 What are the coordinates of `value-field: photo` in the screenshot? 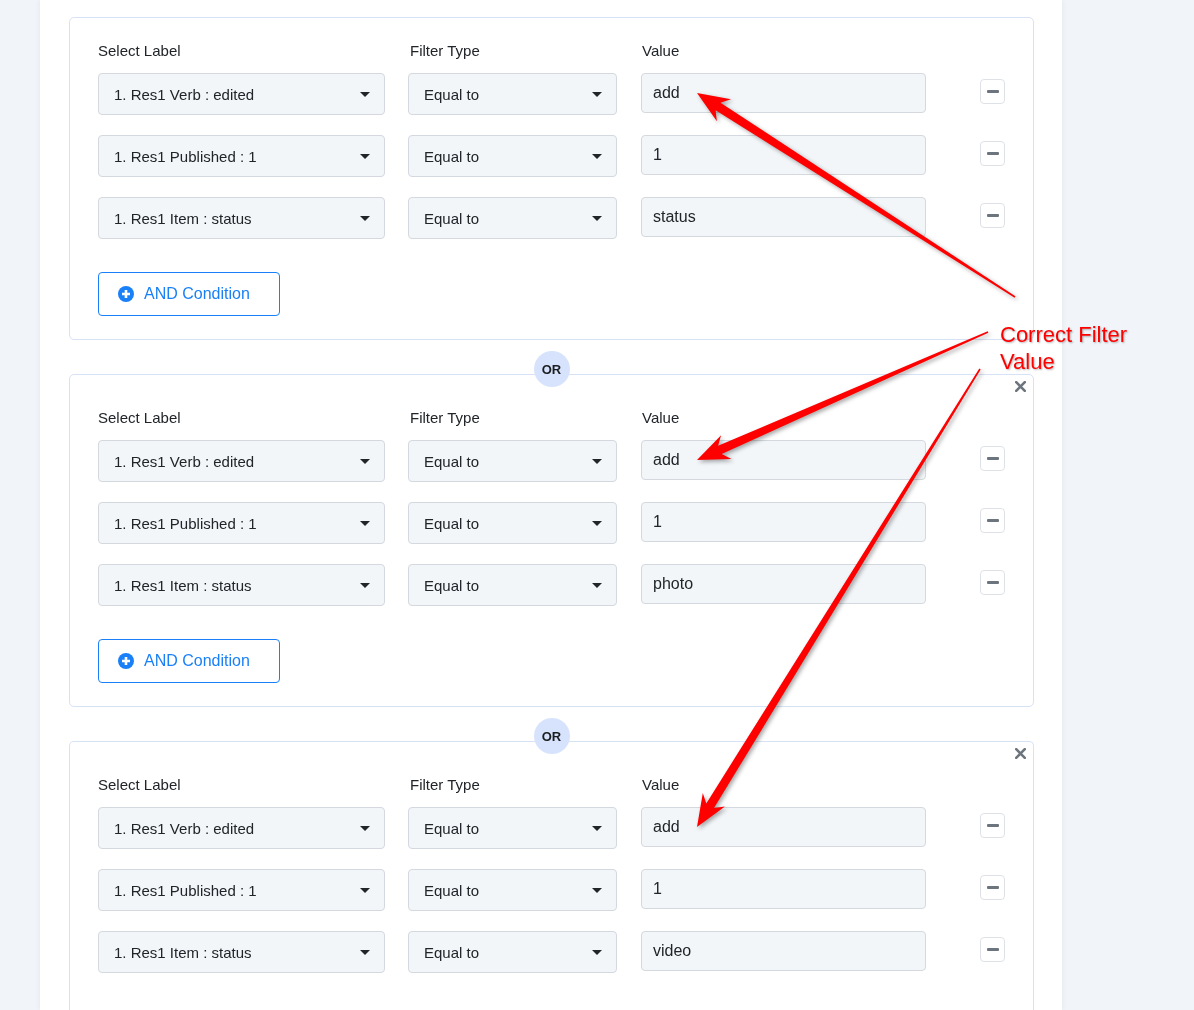 It's located at (783, 584).